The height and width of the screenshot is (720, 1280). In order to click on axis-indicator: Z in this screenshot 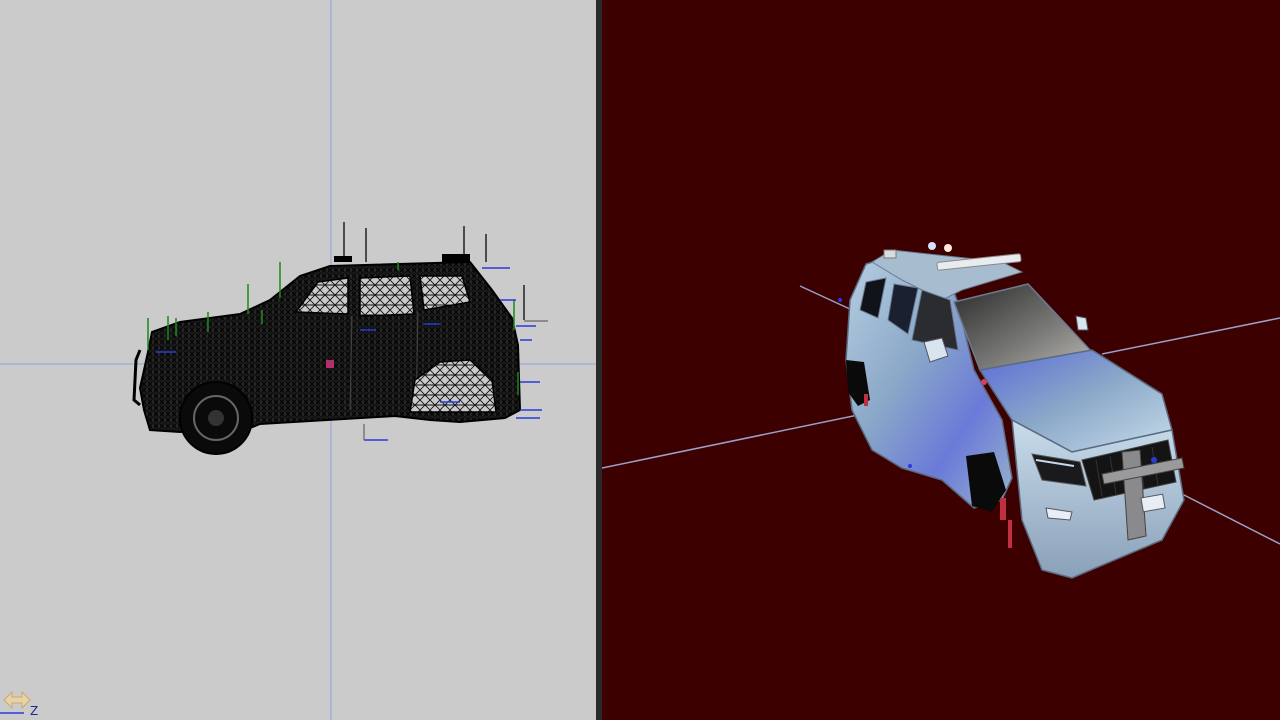, I will do `click(30, 695)`.